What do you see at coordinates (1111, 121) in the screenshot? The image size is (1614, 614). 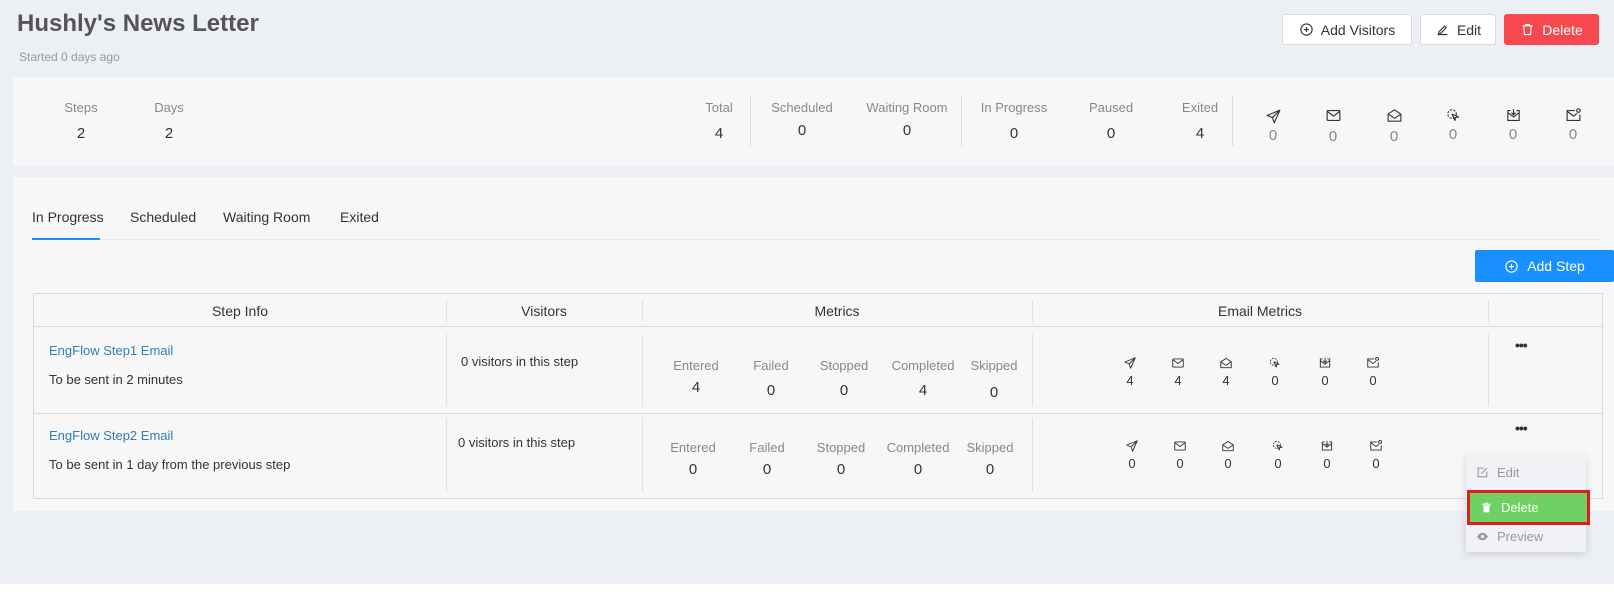 I see `stat-paused: Paused 0` at bounding box center [1111, 121].